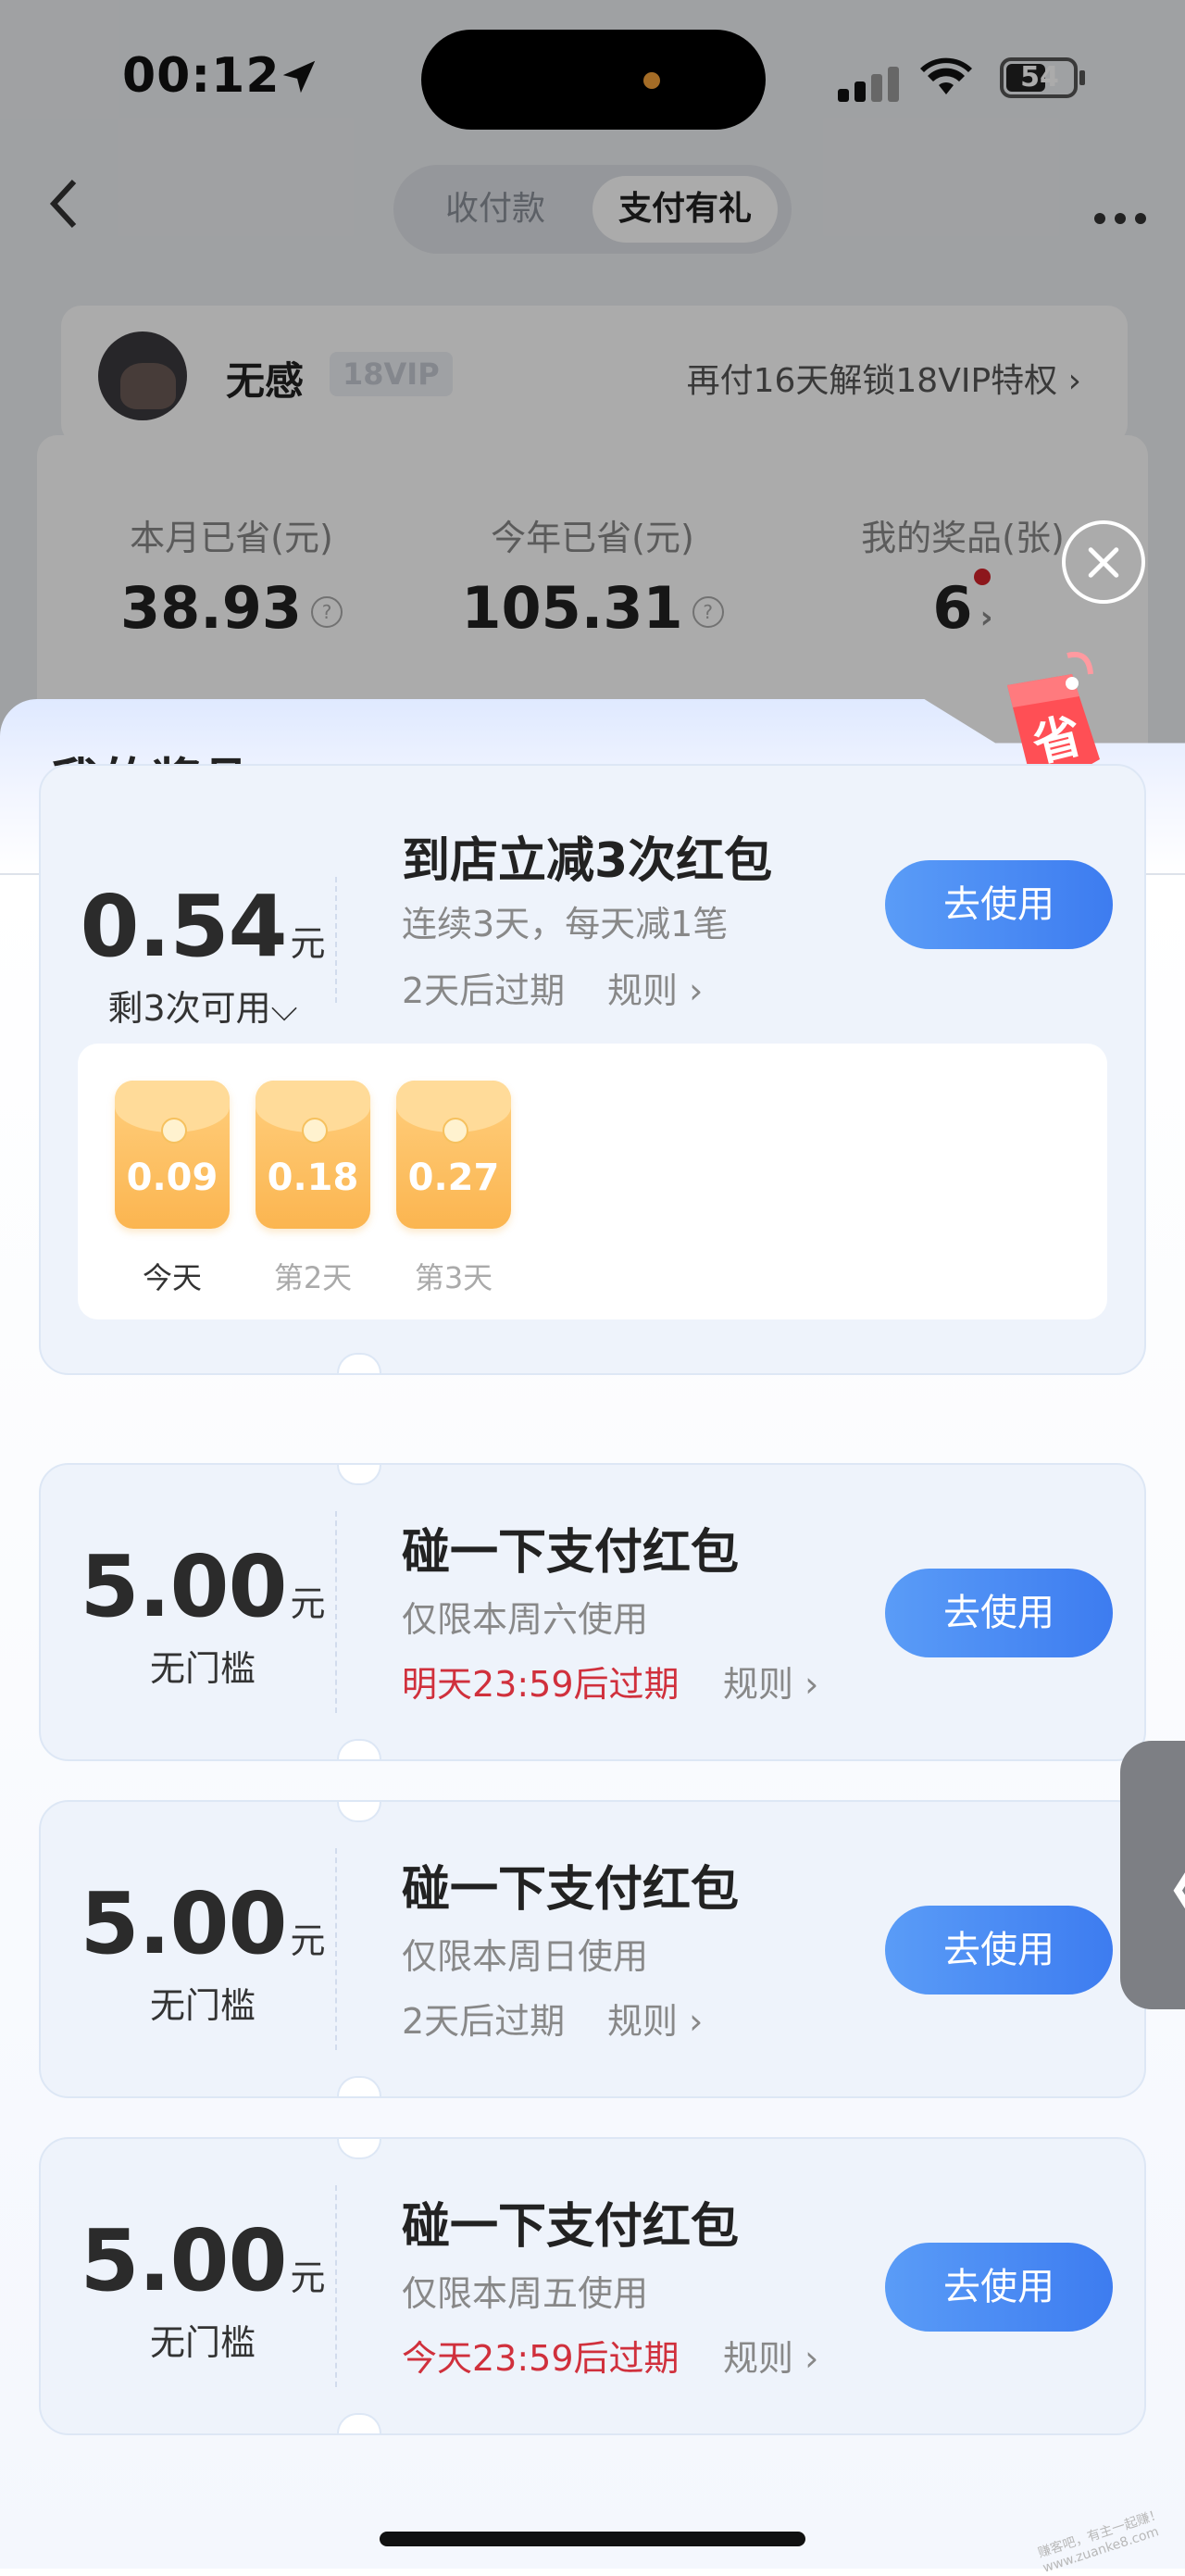 The image size is (1185, 2576). I want to click on redpacket-icon: 0.27, so click(453, 1155).